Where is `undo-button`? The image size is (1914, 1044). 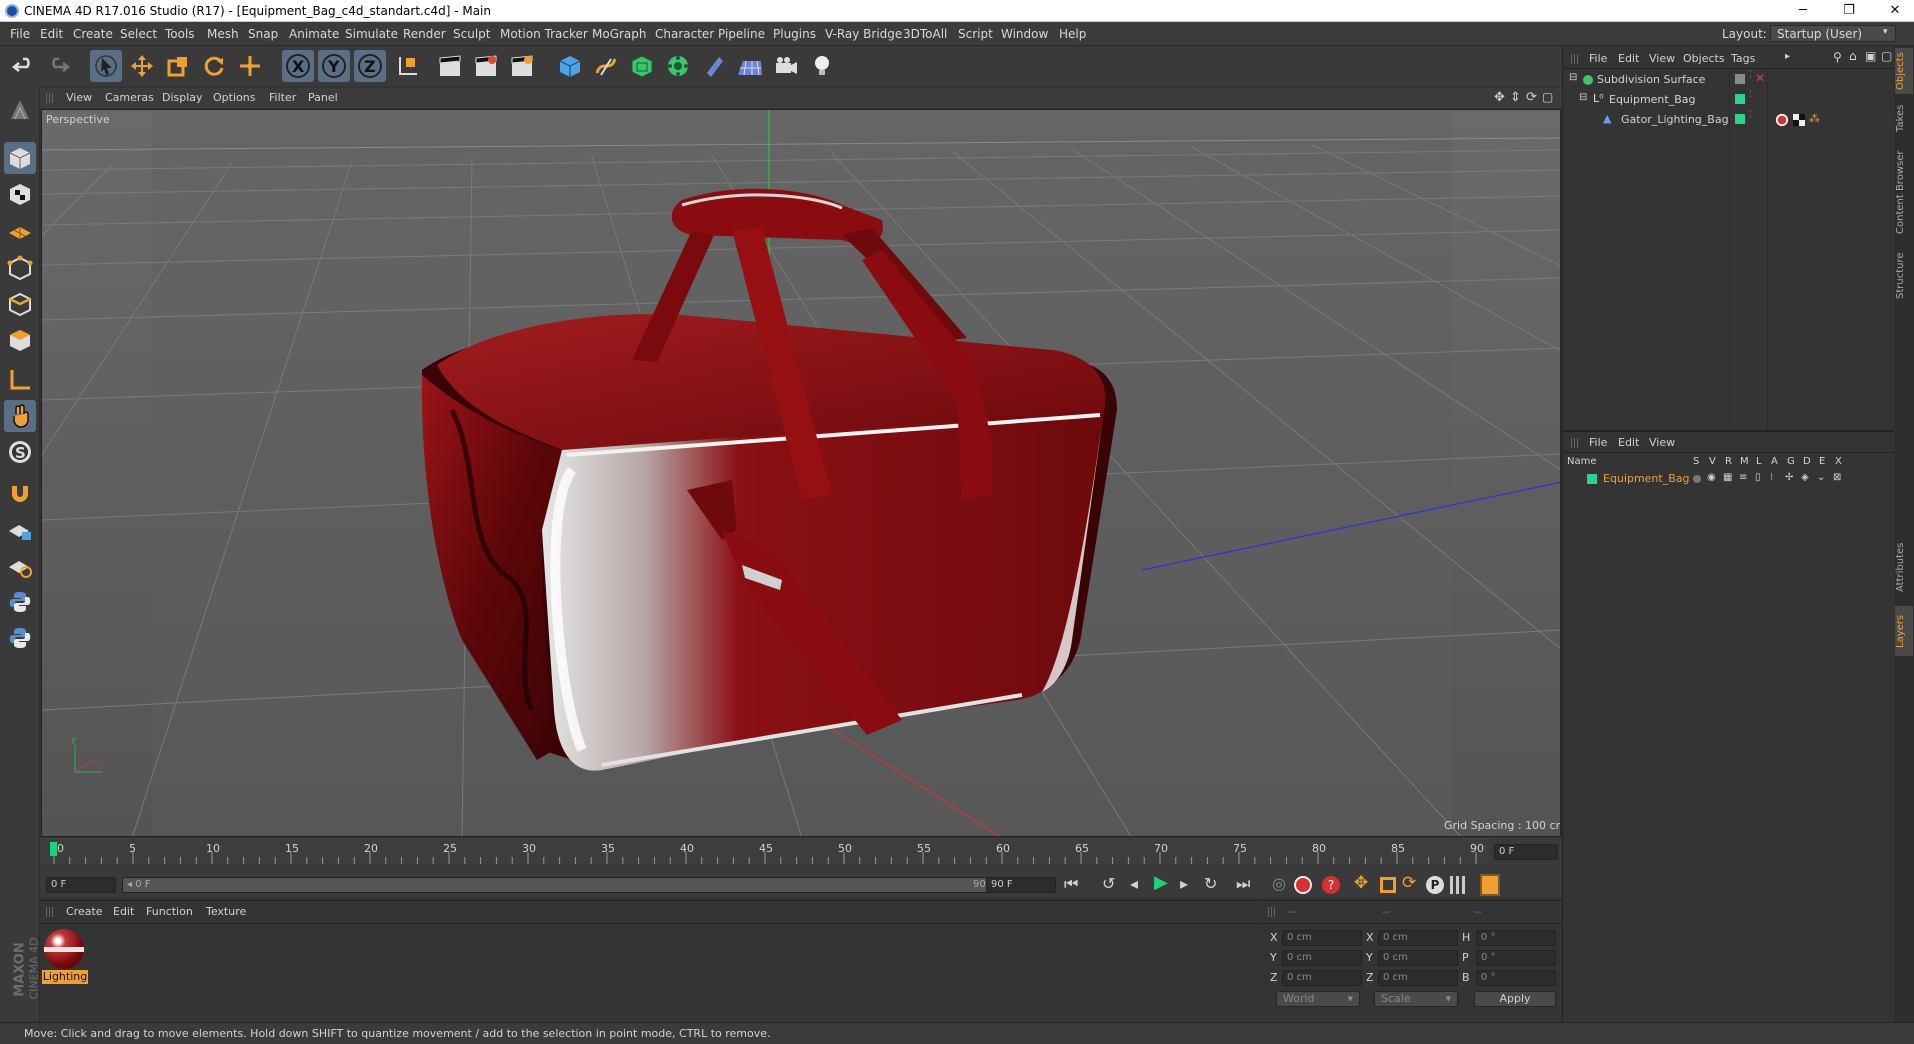
undo-button is located at coordinates (24, 66).